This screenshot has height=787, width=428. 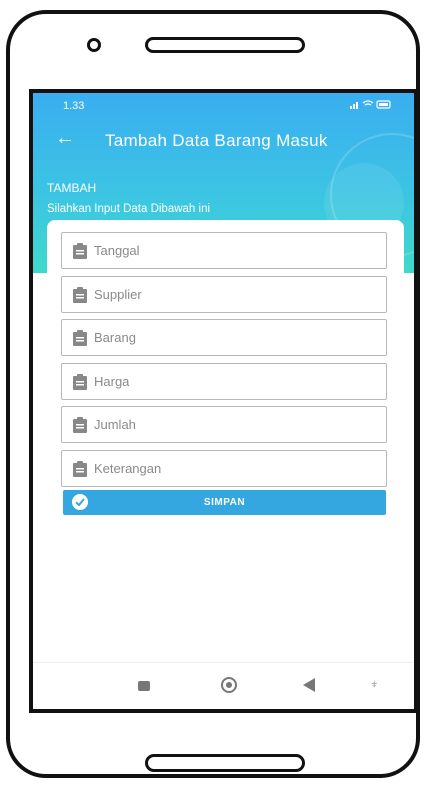 I want to click on harga-placeholder: Harga, so click(x=112, y=381).